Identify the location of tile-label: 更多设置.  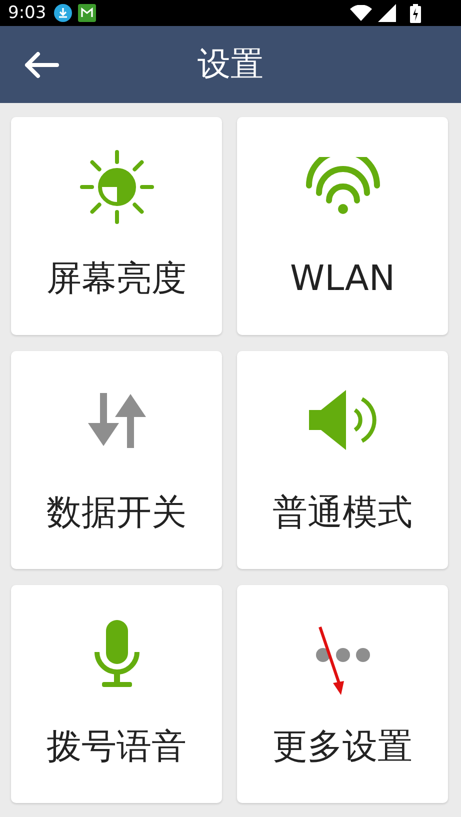
(342, 747).